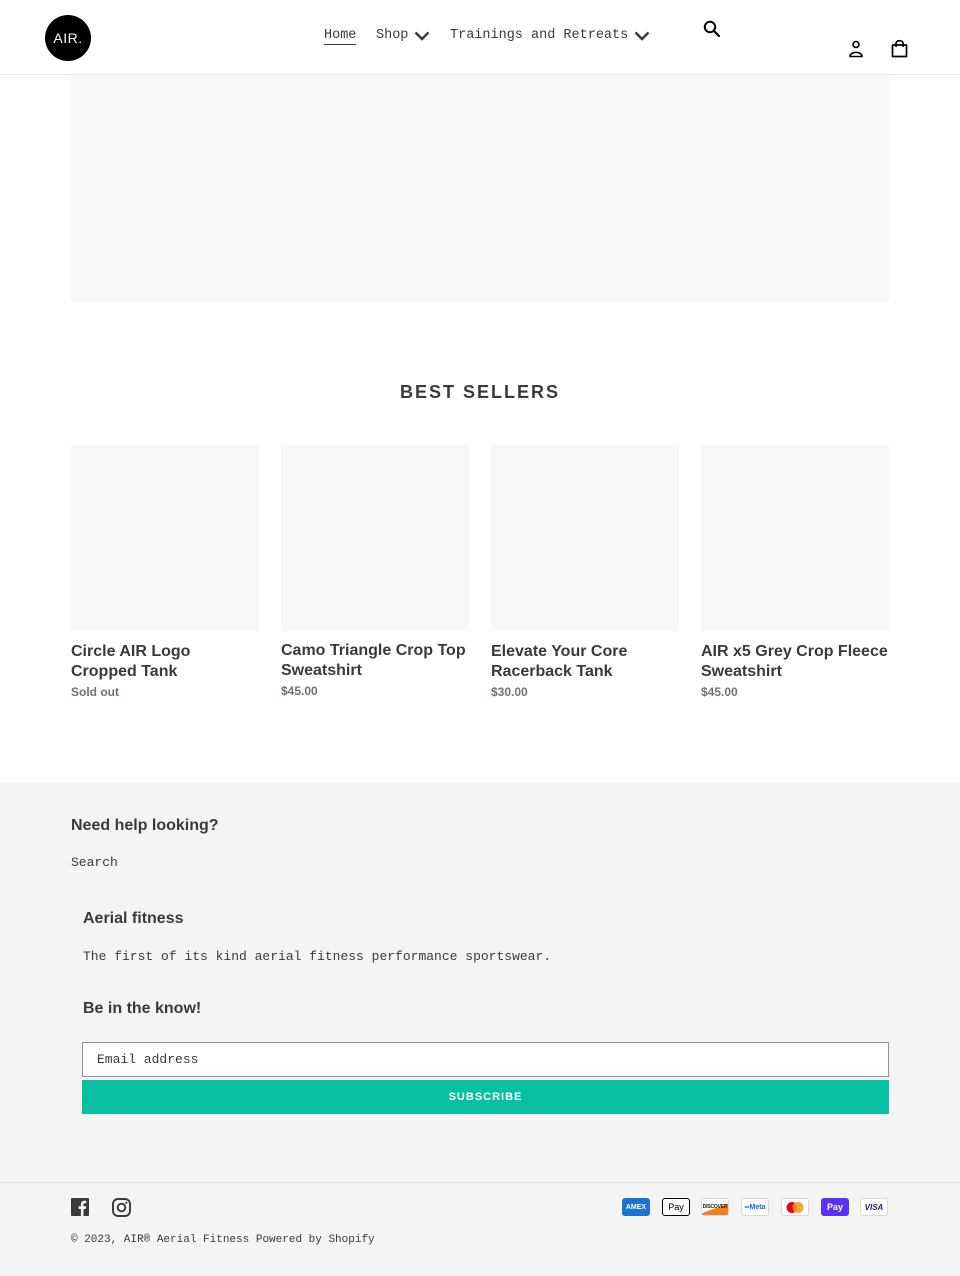  I want to click on product-title: Elevate Your Core Racerback Tank, so click(585, 662).